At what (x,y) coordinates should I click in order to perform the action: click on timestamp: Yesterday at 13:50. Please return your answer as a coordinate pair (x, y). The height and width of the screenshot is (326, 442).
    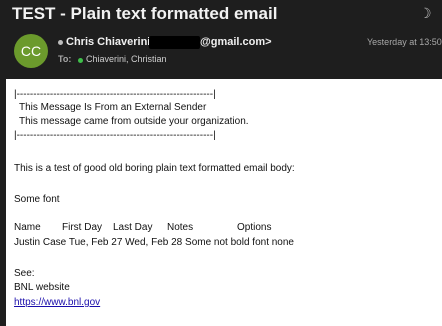
    Looking at the image, I should click on (404, 42).